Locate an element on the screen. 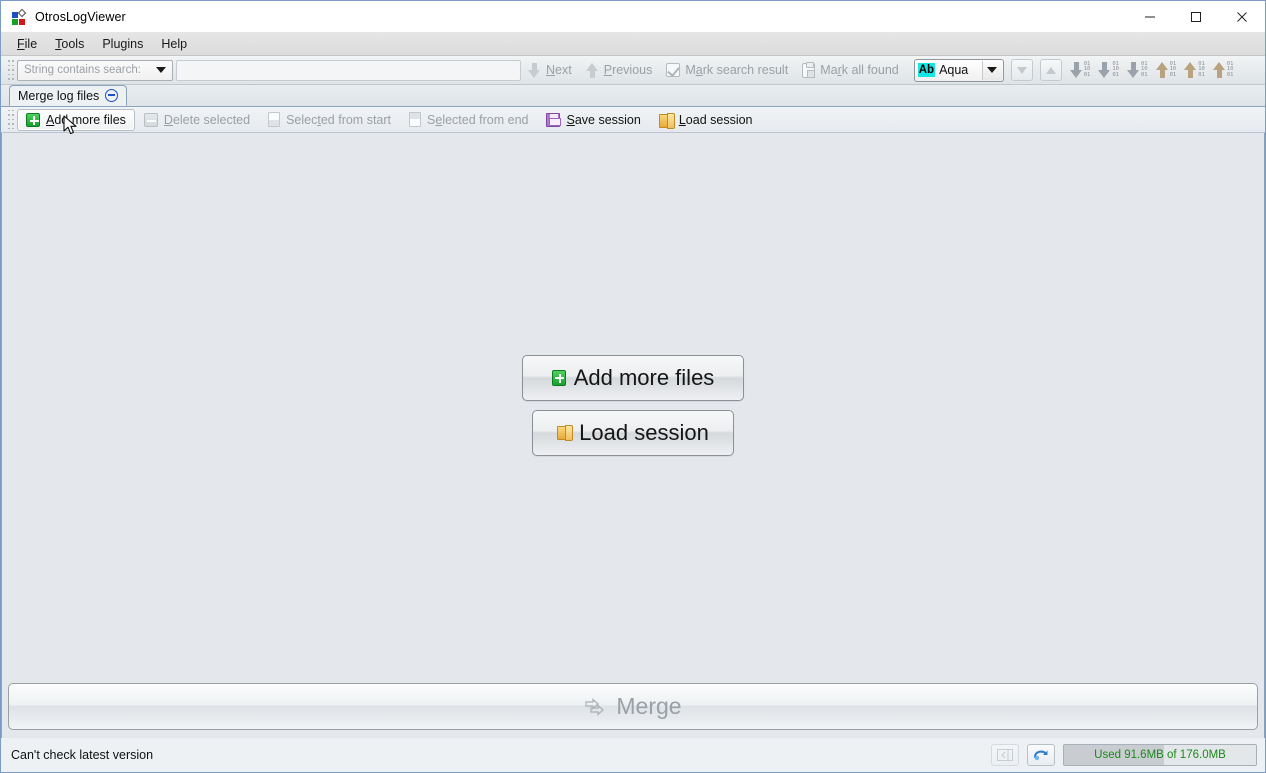 The width and height of the screenshot is (1266, 773). color-name-label: Aqua is located at coordinates (954, 70).